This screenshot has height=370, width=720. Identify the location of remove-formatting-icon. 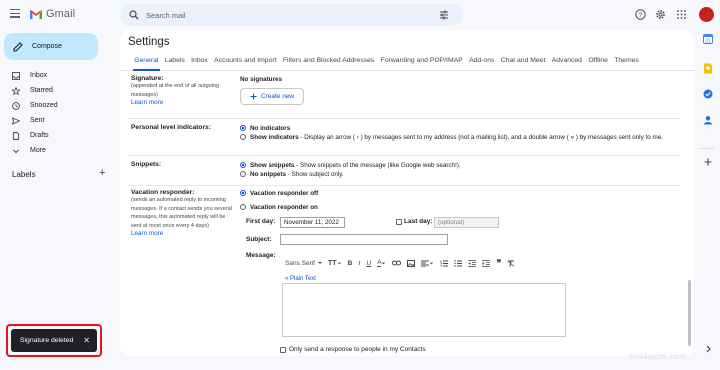
(511, 263).